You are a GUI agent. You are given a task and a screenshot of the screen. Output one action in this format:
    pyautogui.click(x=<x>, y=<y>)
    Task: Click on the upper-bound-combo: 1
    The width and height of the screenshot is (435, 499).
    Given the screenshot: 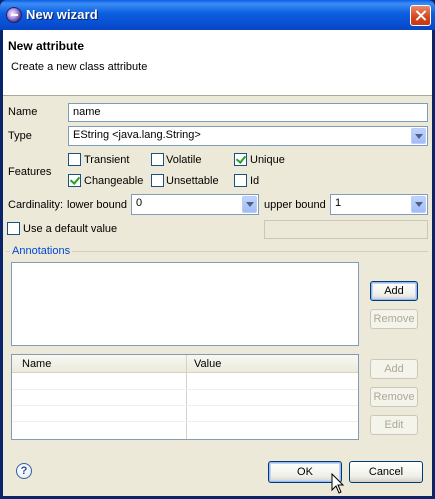 What is the action you would take?
    pyautogui.click(x=379, y=204)
    